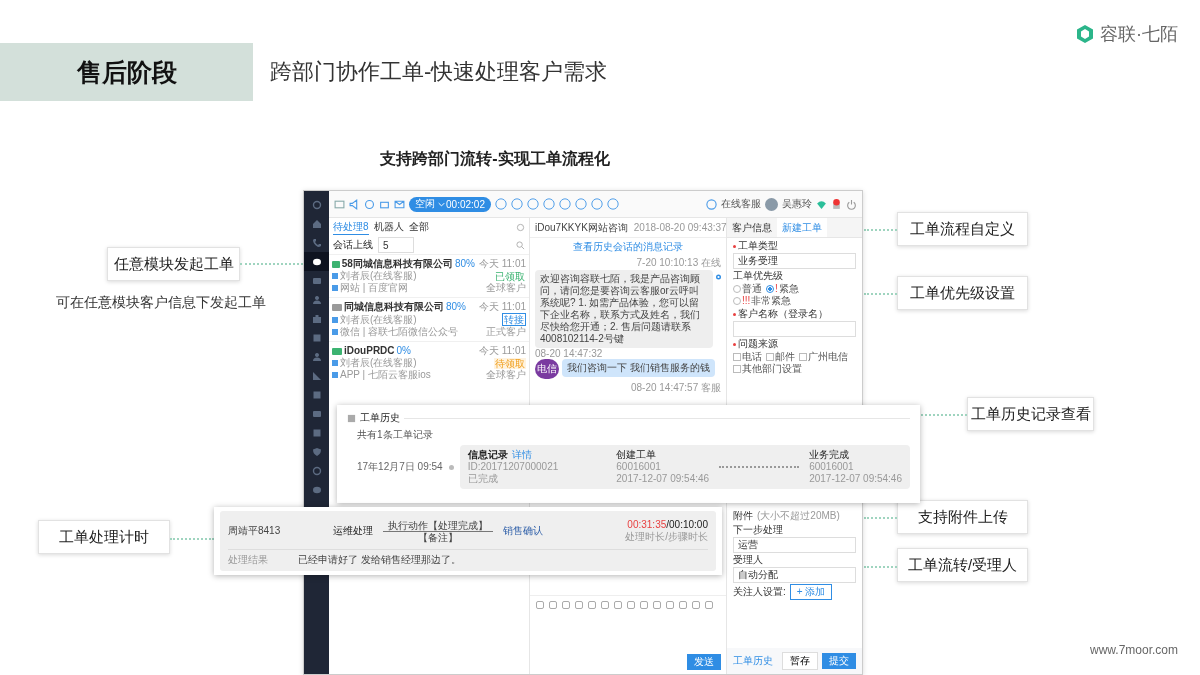 The width and height of the screenshot is (1200, 675). What do you see at coordinates (351, 418) in the screenshot?
I see `list-icon` at bounding box center [351, 418].